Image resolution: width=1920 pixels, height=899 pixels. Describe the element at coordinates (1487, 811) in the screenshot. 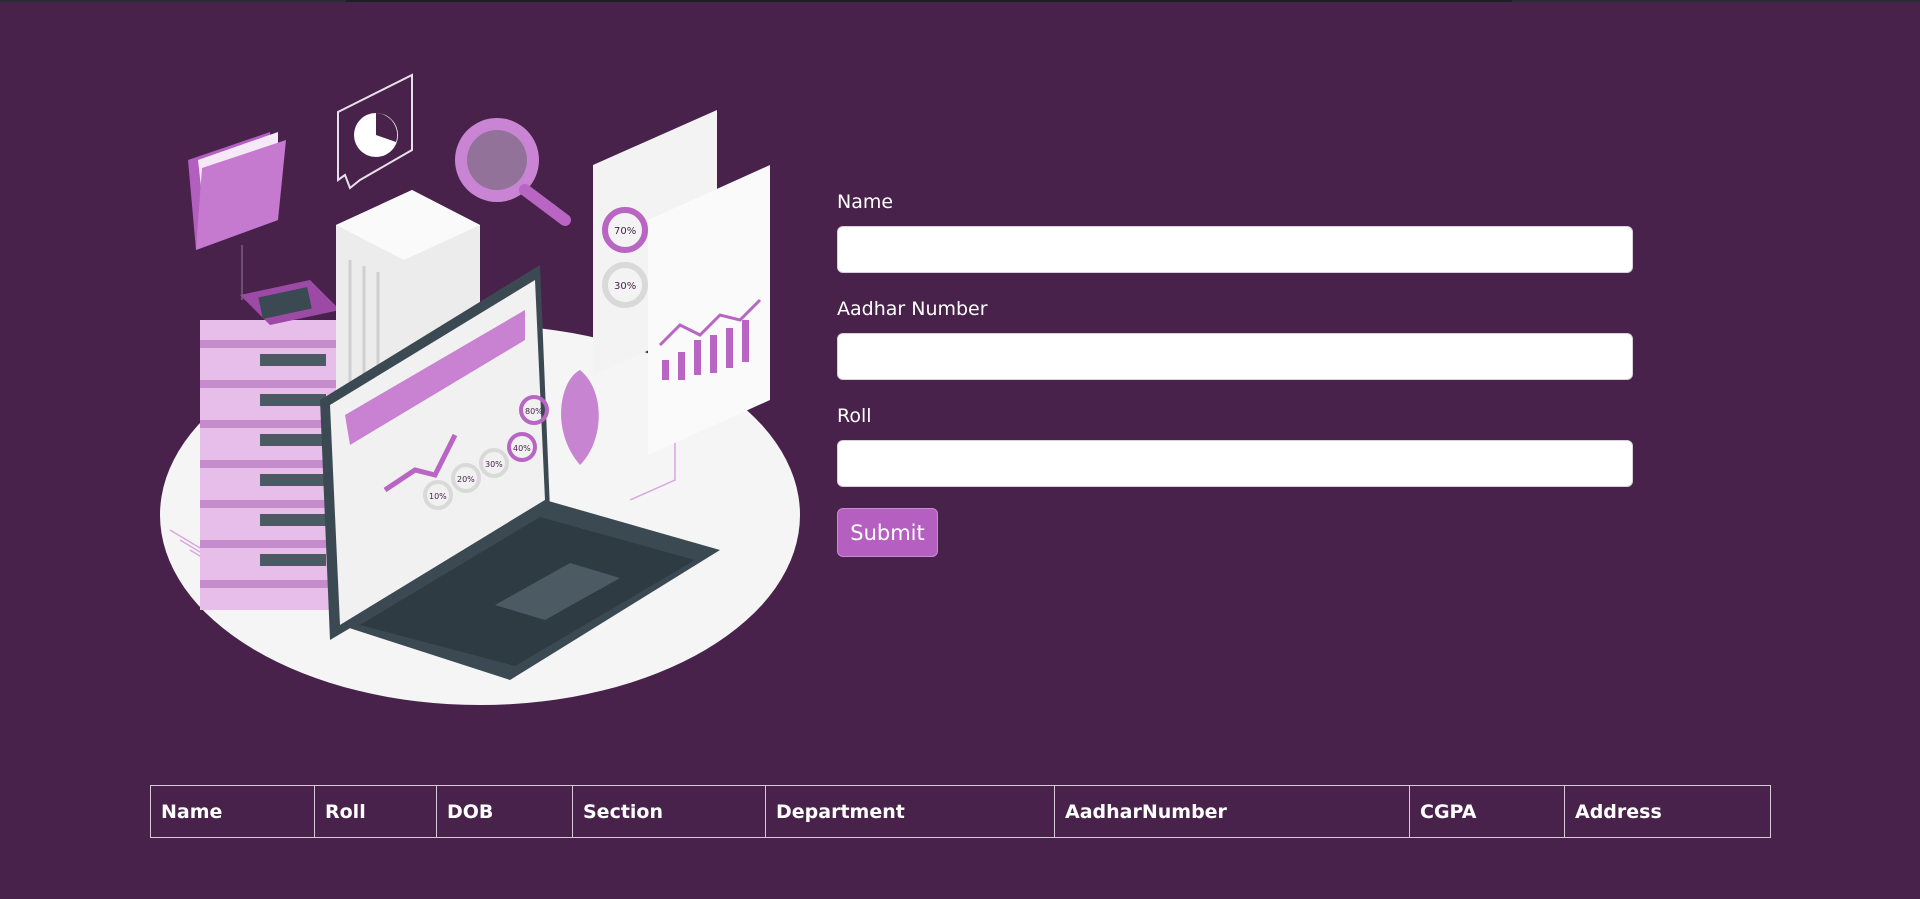

I see `column-header-cgpa: CGPA` at that location.